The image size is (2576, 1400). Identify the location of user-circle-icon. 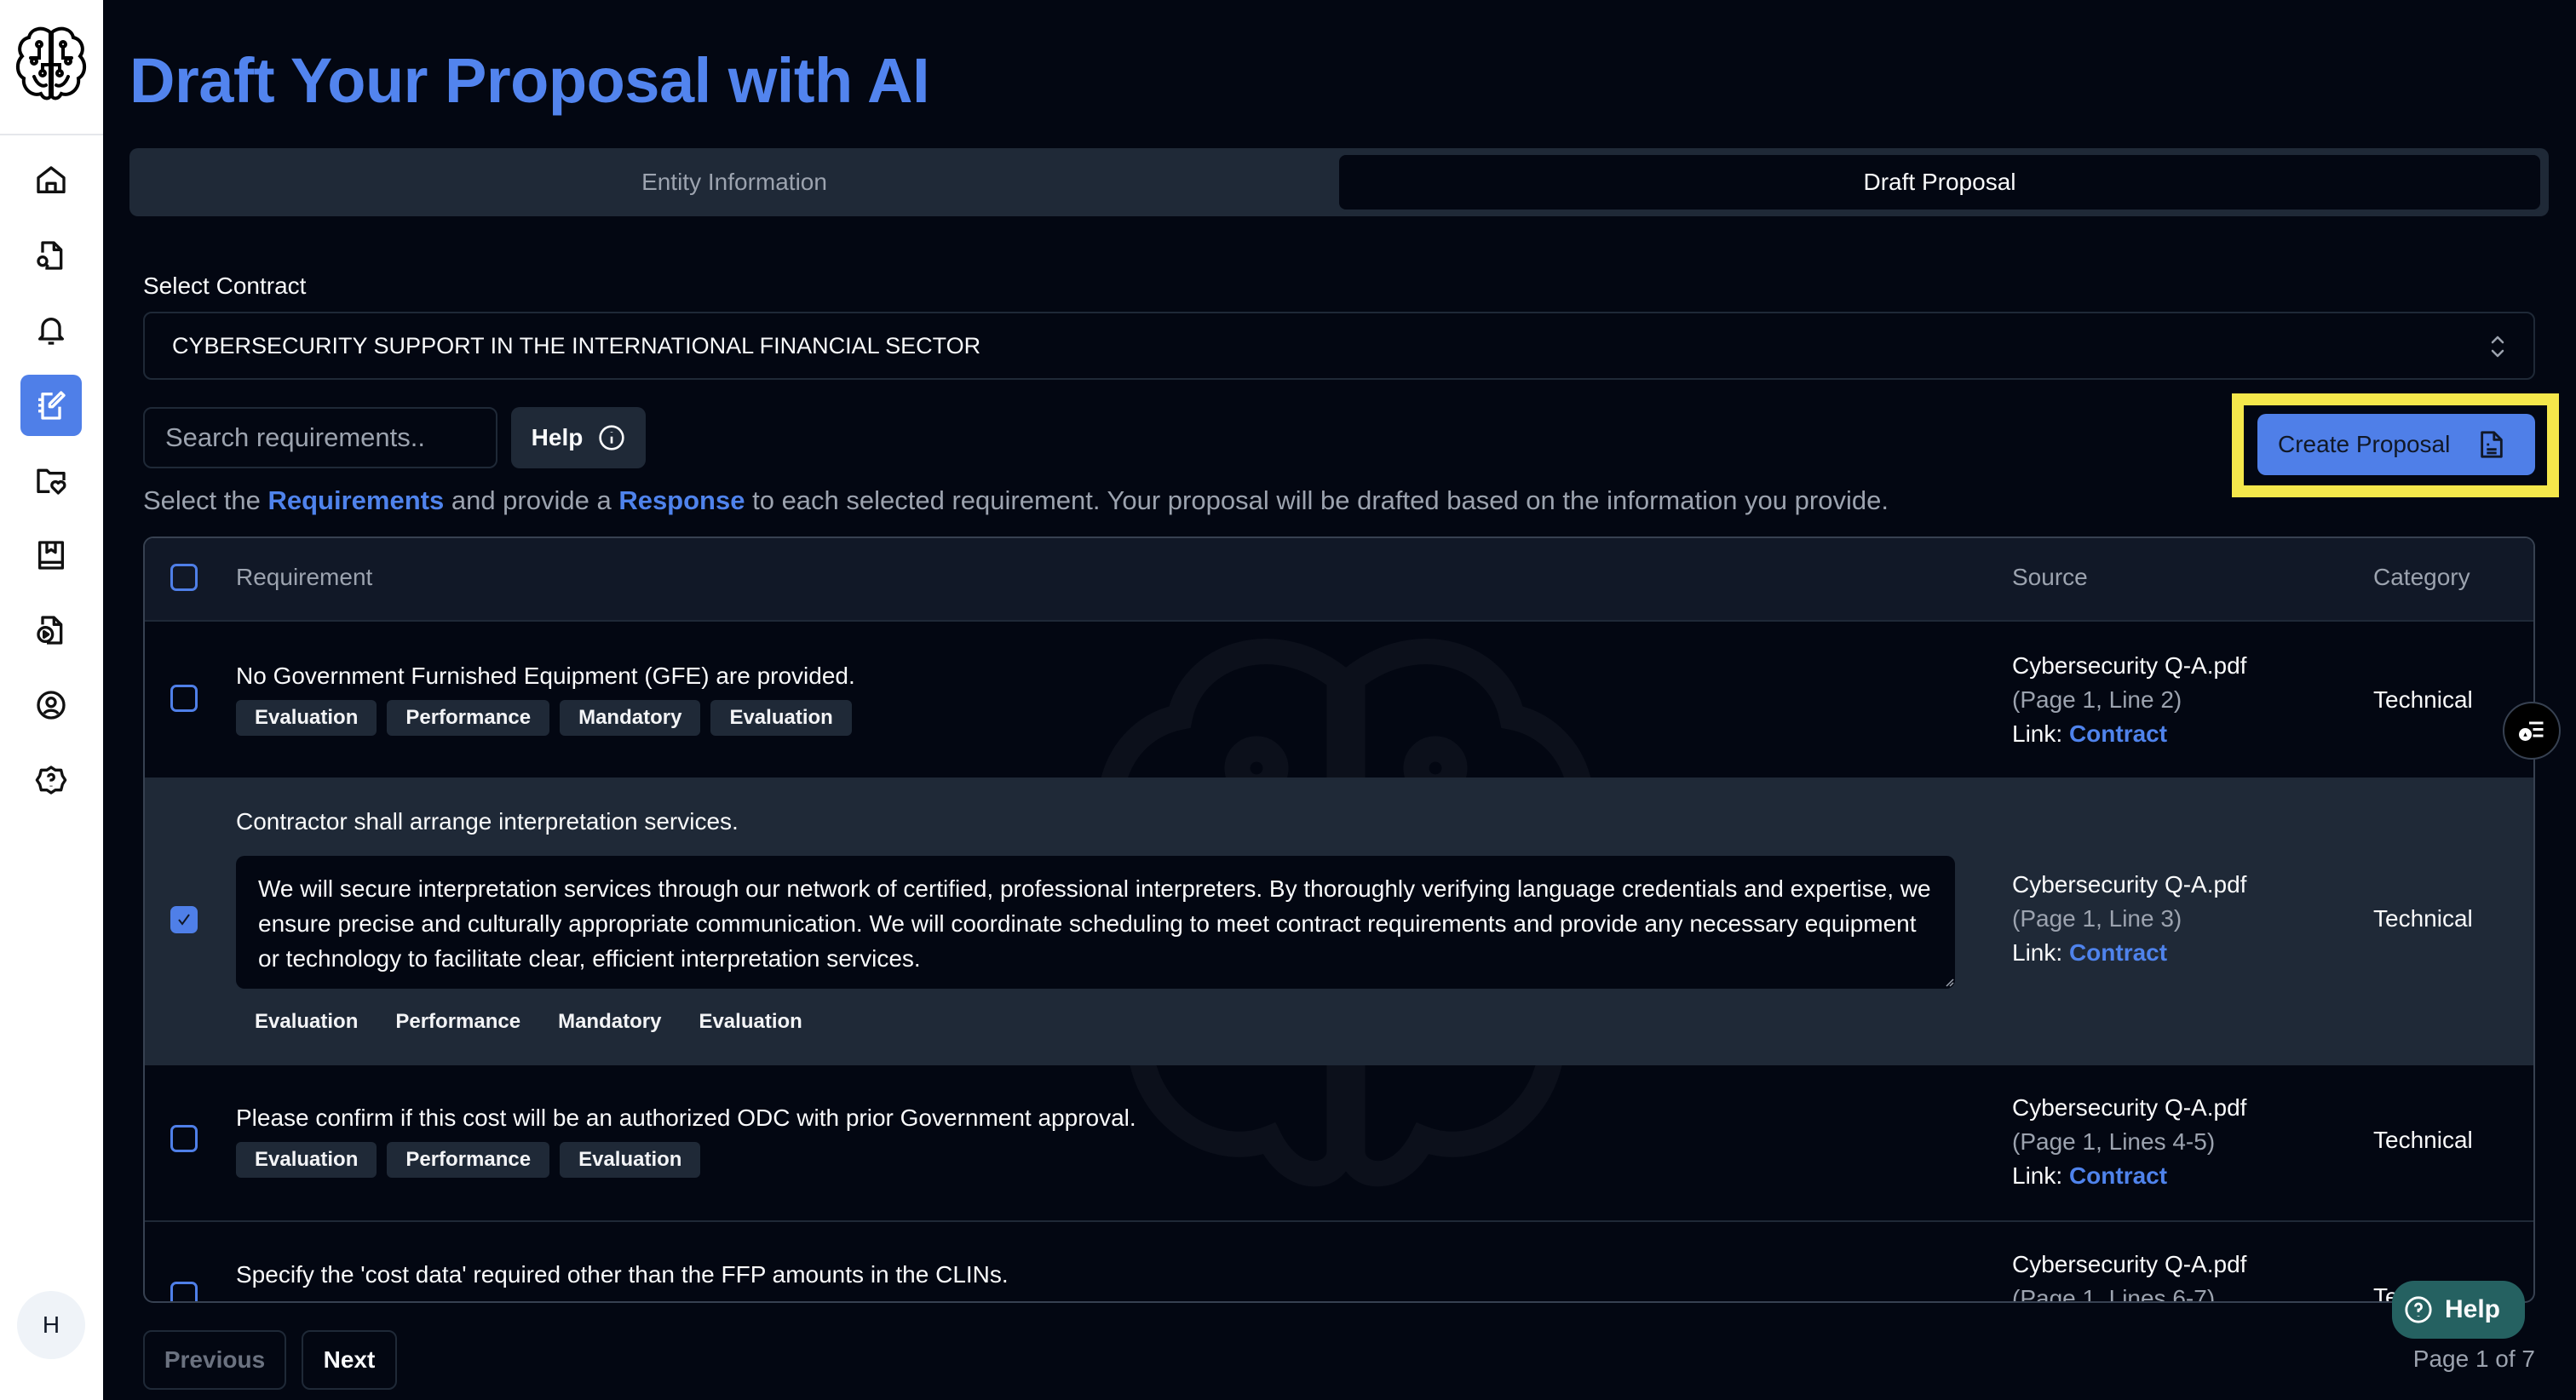
(51, 705).